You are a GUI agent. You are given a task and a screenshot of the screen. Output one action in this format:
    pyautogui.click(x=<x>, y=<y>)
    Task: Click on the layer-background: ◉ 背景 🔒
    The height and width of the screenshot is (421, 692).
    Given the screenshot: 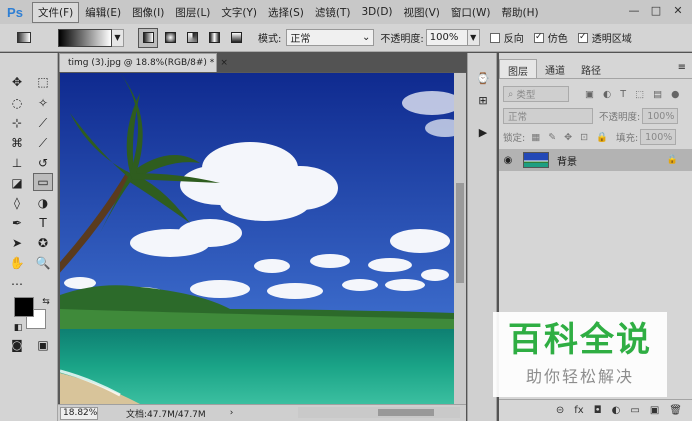 What is the action you would take?
    pyautogui.click(x=595, y=160)
    